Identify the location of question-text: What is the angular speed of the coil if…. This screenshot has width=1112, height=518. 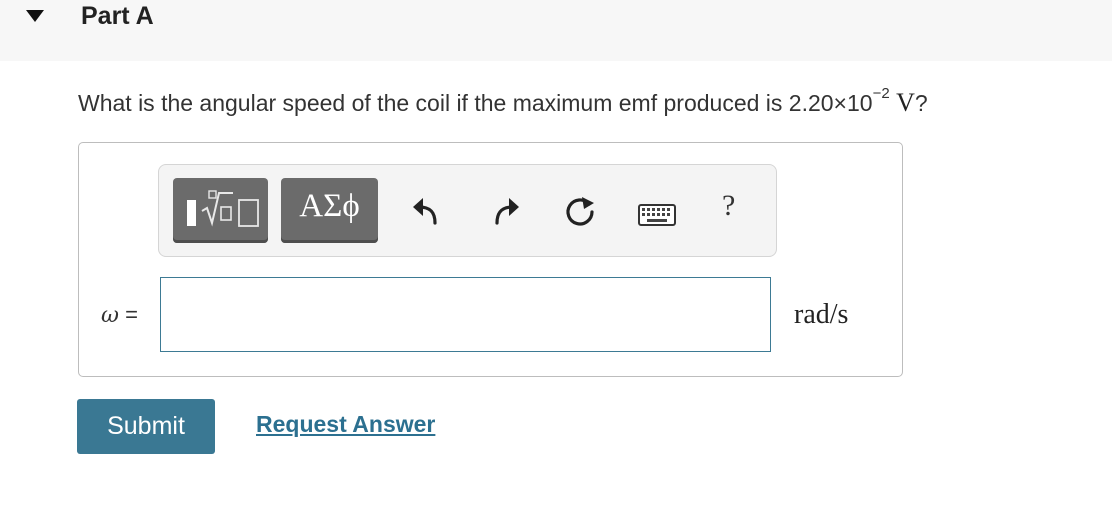
(503, 101).